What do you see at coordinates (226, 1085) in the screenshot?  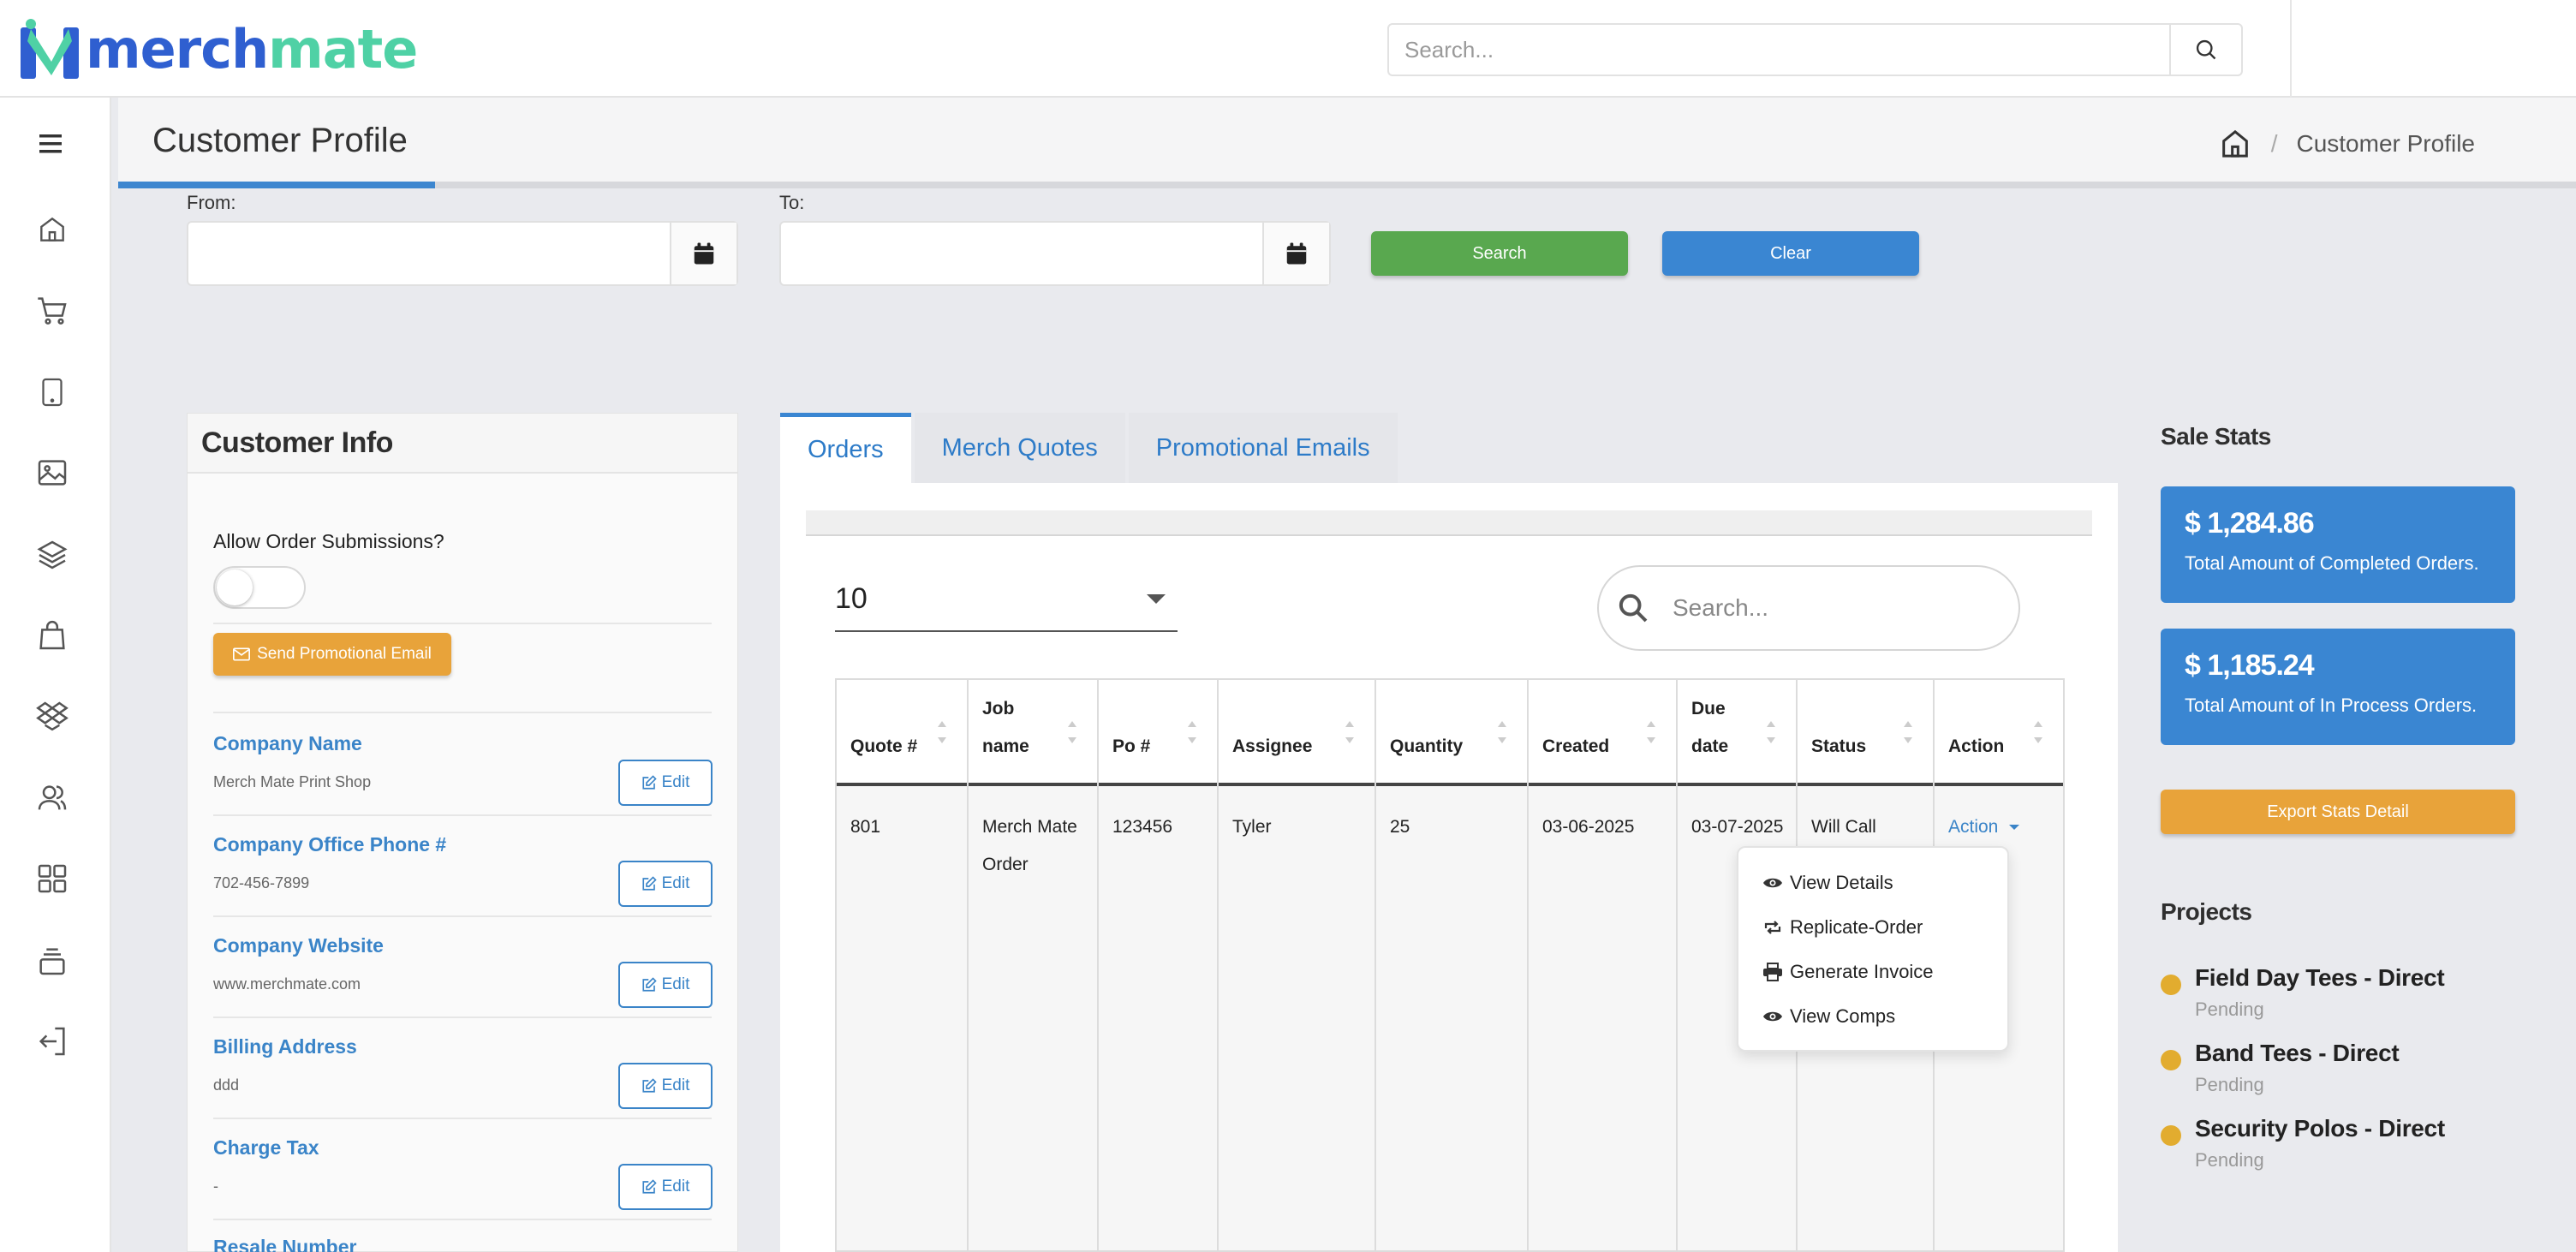 I see `field-billing-address-value: ddd` at bounding box center [226, 1085].